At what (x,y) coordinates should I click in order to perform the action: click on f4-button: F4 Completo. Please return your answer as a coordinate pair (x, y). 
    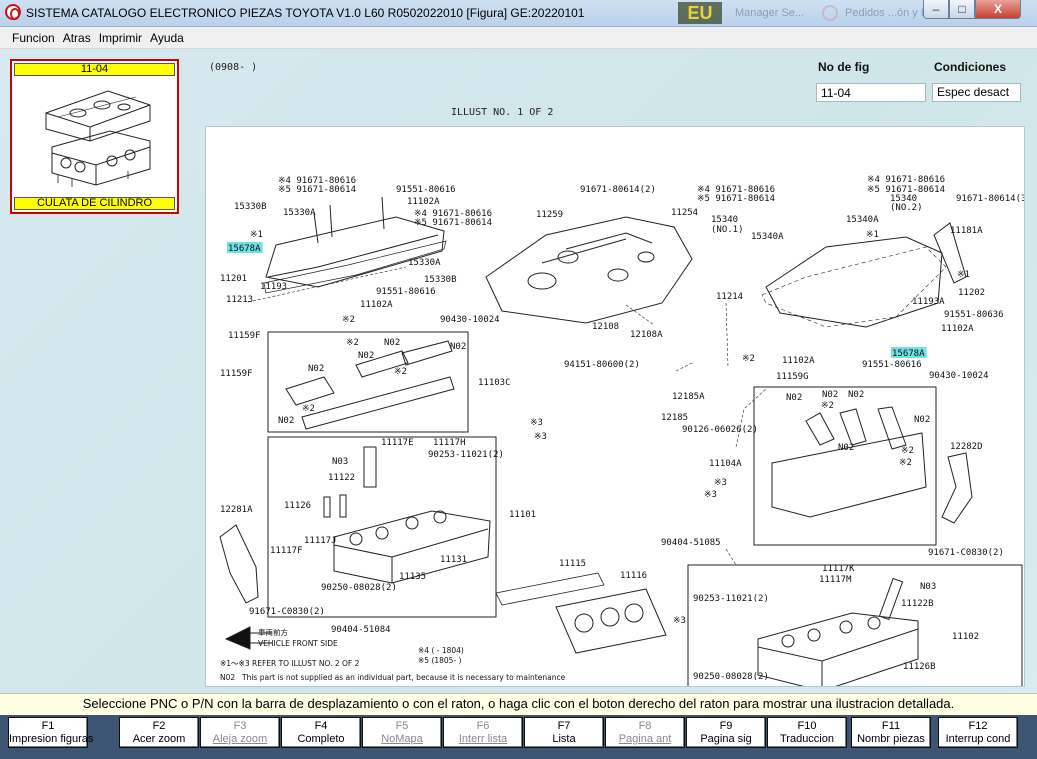
    Looking at the image, I should click on (321, 732).